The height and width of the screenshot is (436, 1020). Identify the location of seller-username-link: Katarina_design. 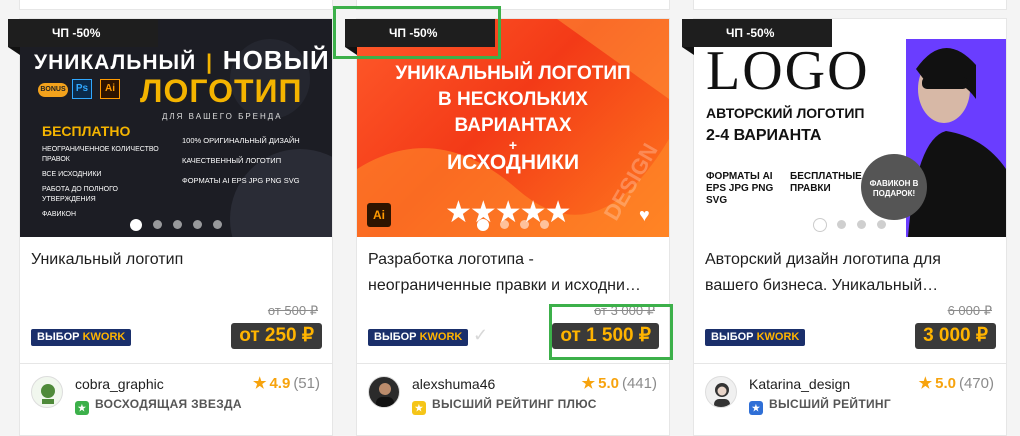
(799, 384).